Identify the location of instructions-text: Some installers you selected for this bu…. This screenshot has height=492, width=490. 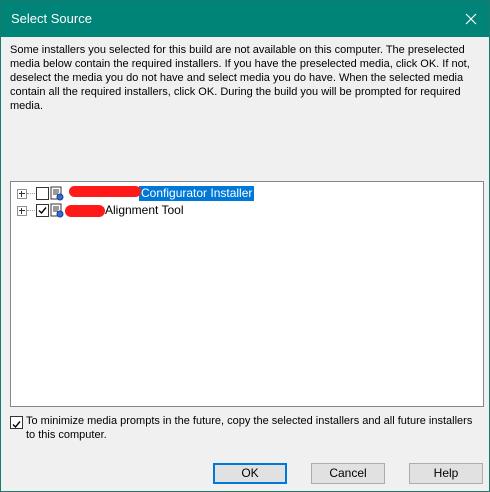
(240, 78).